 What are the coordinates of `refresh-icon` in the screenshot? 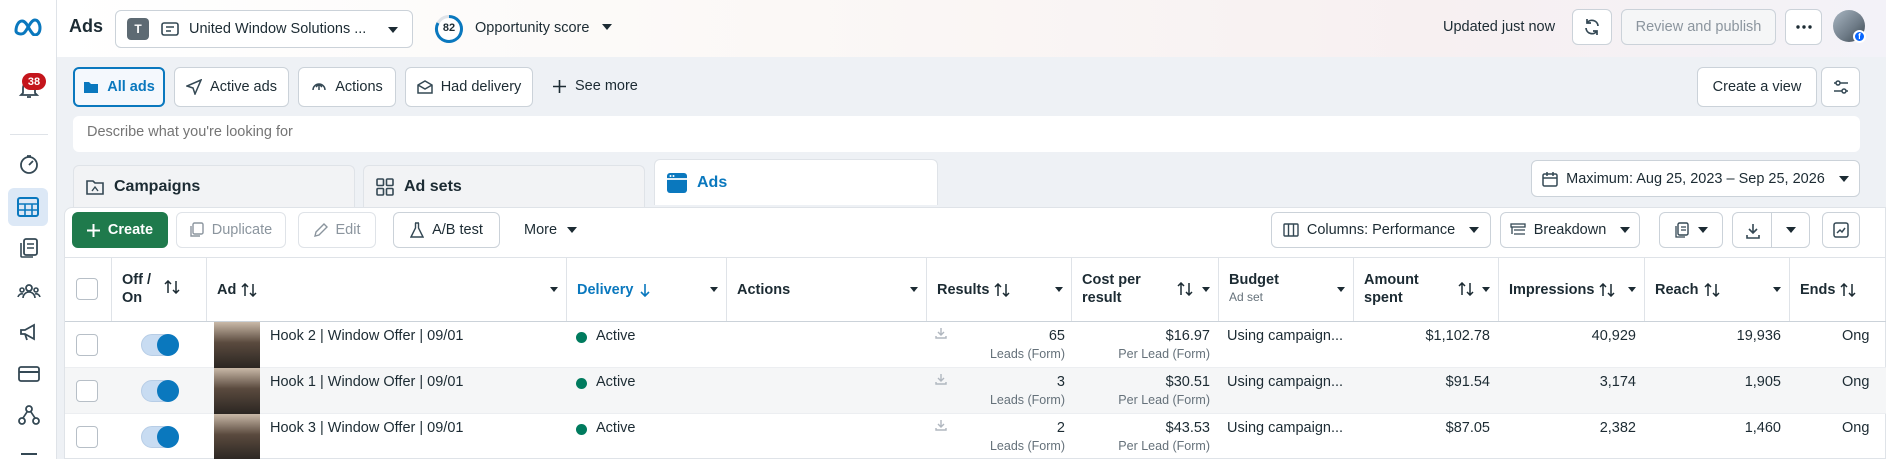 It's located at (1592, 27).